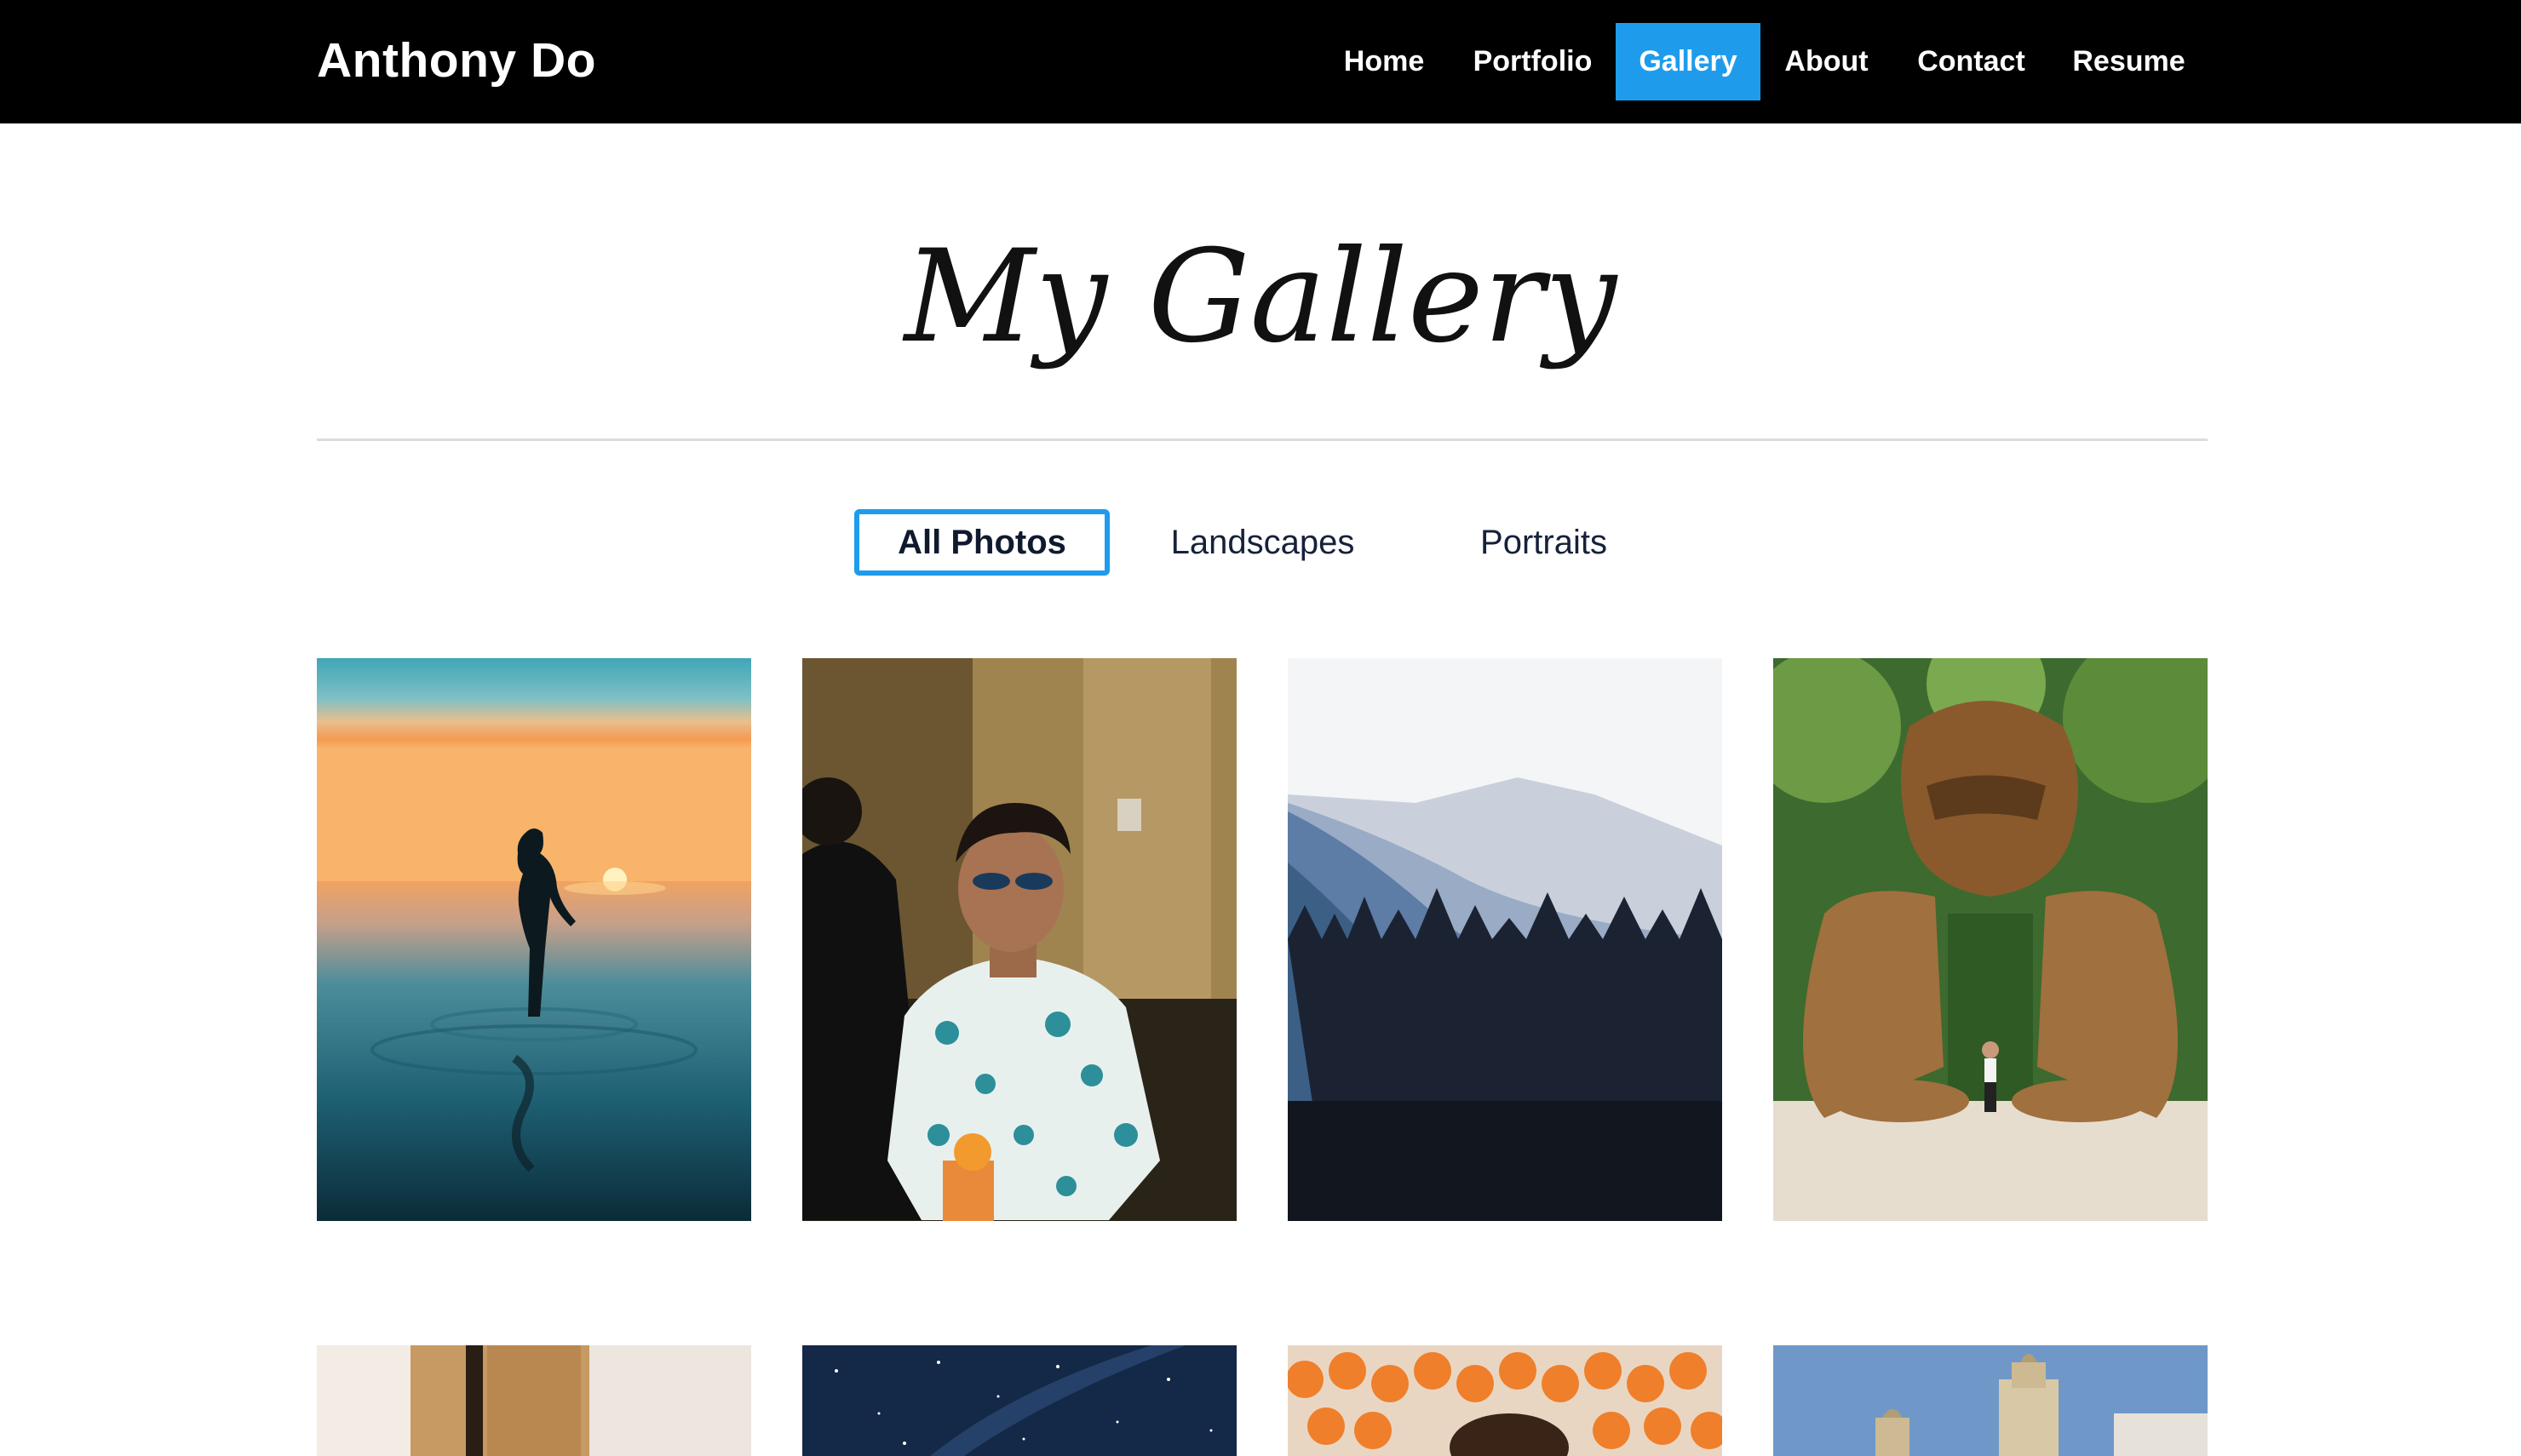  I want to click on filter-landscapes: Landscapes, so click(1263, 542).